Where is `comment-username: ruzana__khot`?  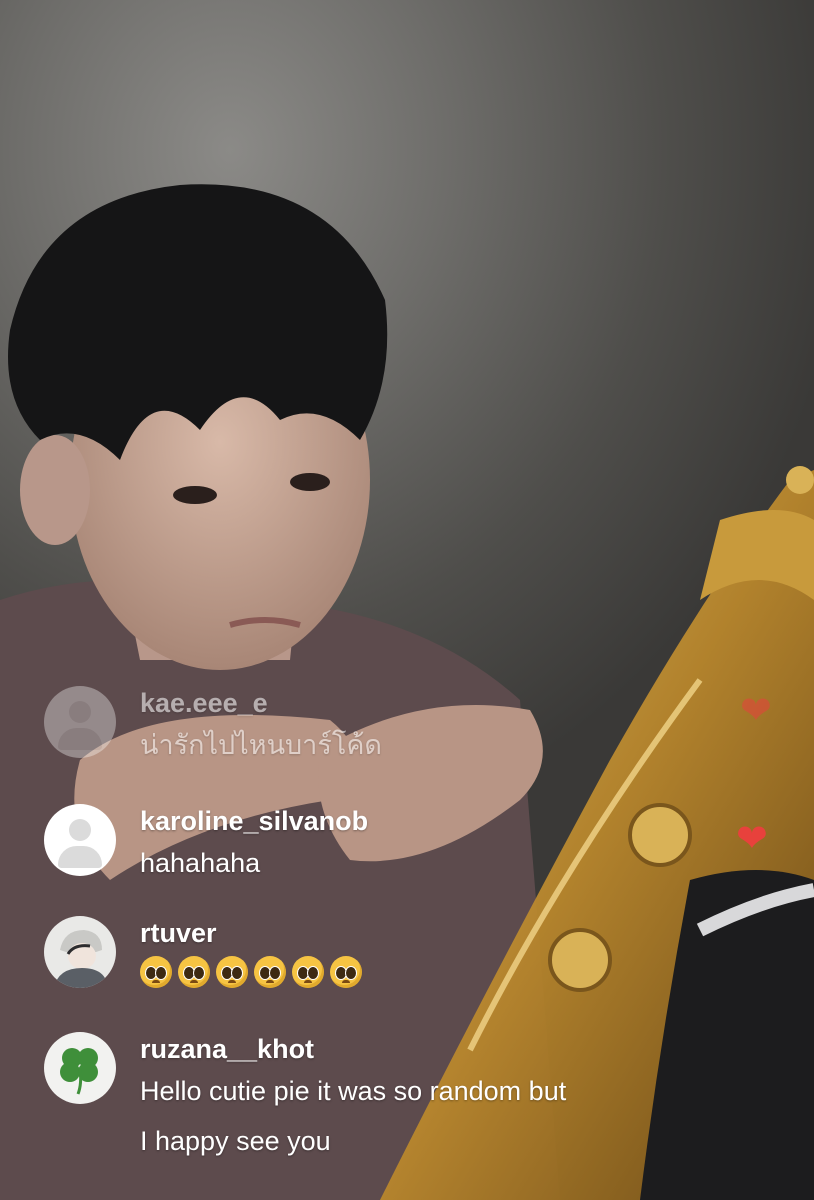
comment-username: ruzana__khot is located at coordinates (353, 1049).